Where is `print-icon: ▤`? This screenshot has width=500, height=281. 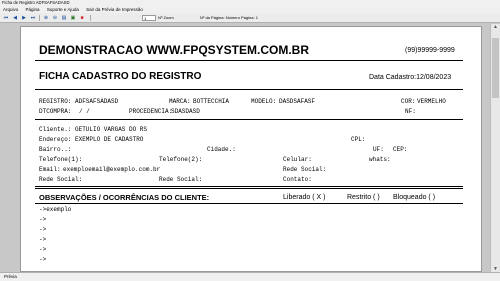
print-icon: ▤ is located at coordinates (64, 18).